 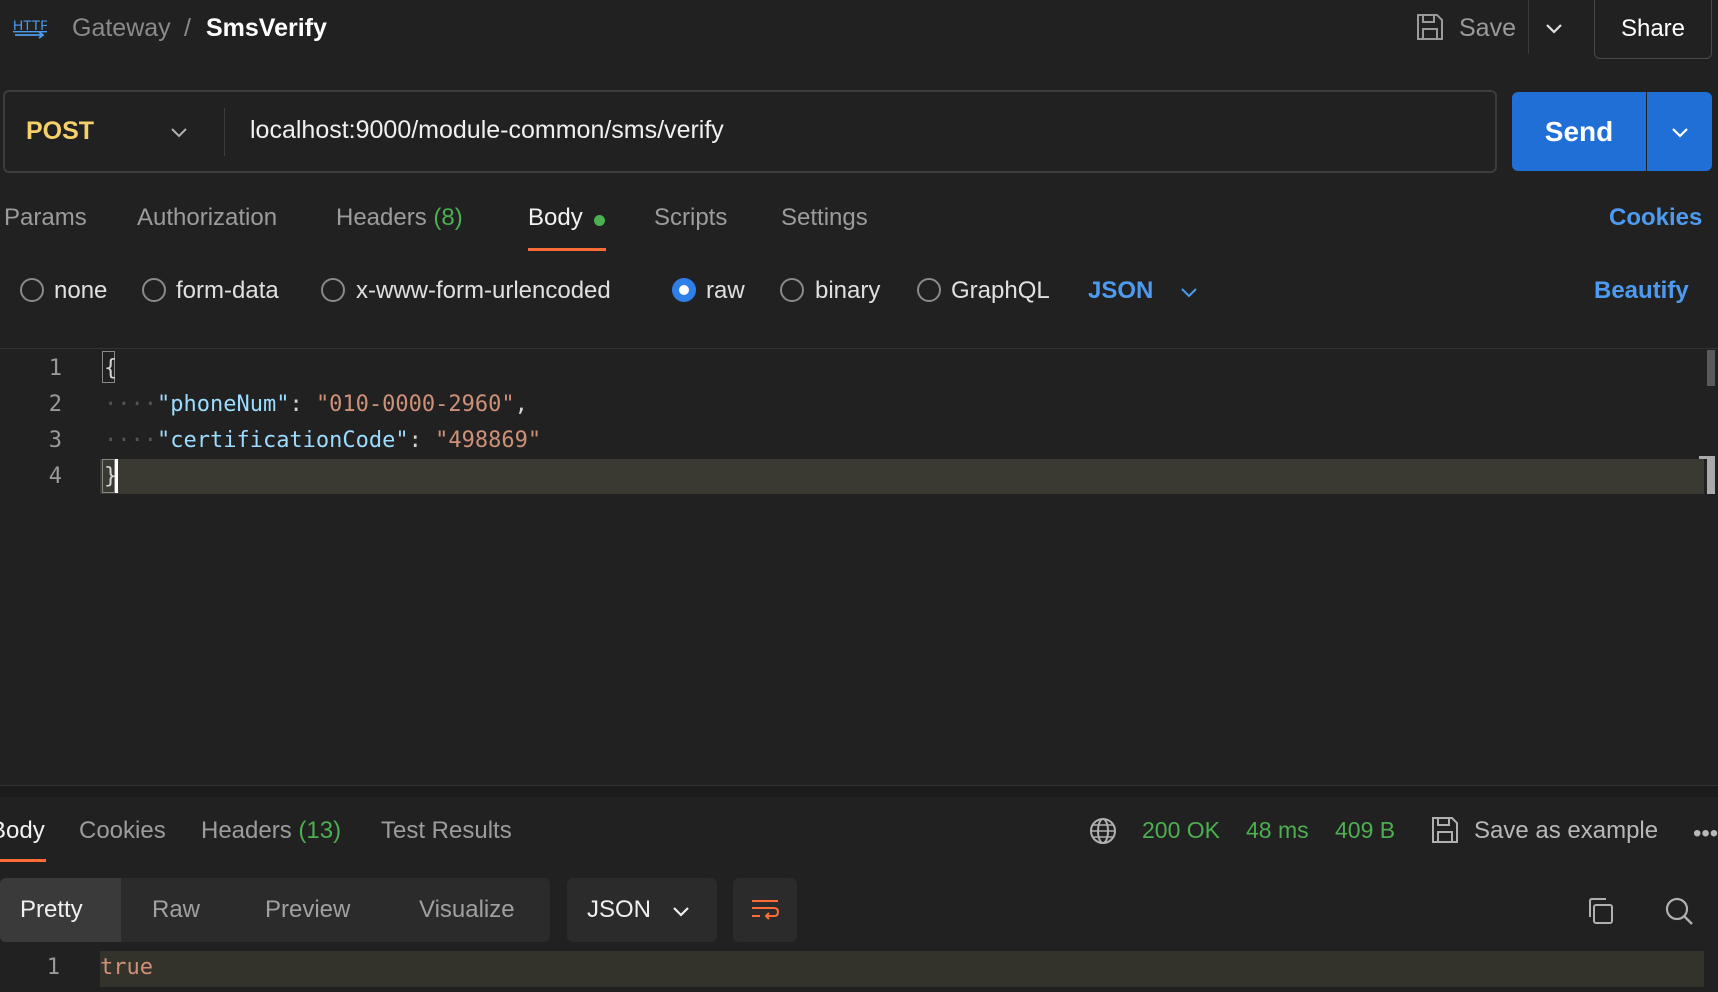 I want to click on scroll-marker, so click(x=1711, y=476).